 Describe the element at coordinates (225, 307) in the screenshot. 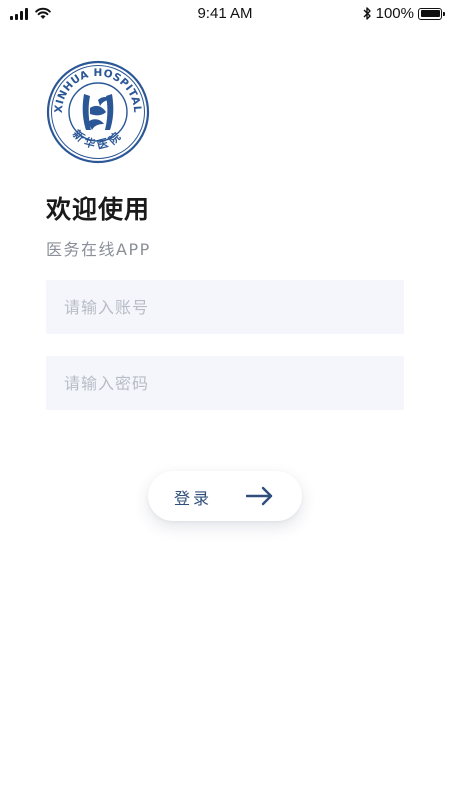

I see `account-input` at that location.